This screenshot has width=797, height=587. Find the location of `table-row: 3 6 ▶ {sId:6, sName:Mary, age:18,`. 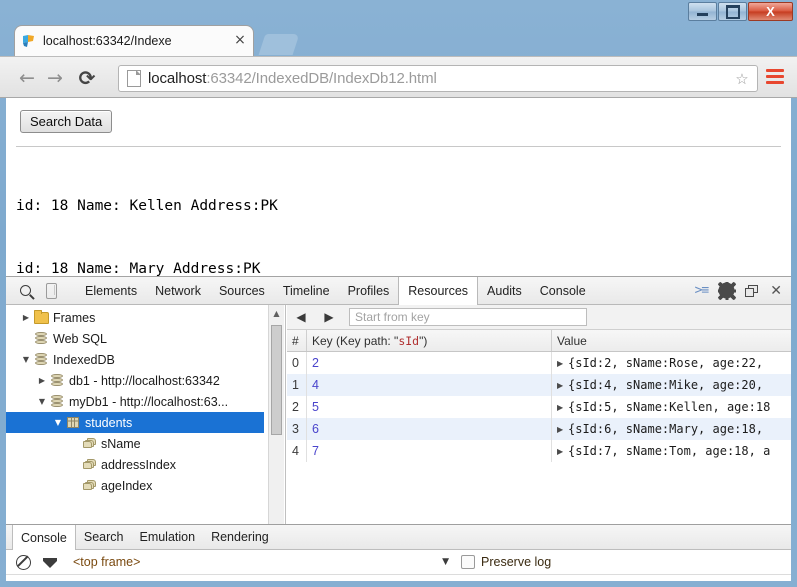

table-row: 3 6 ▶ {sId:6, sName:Mary, age:18, is located at coordinates (539, 429).